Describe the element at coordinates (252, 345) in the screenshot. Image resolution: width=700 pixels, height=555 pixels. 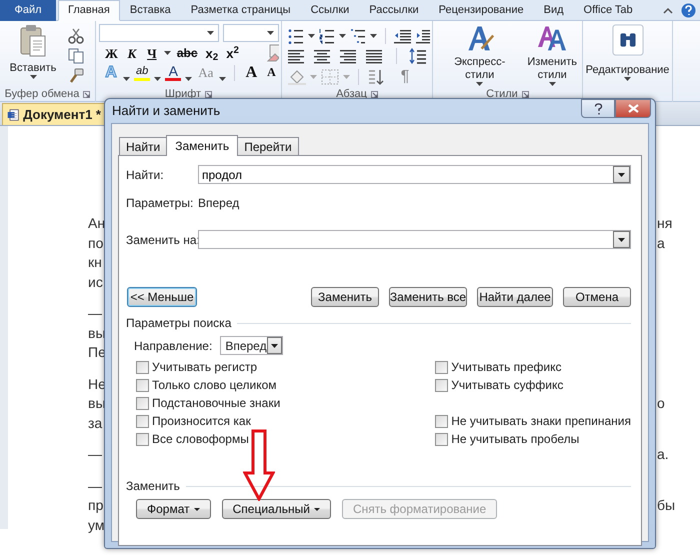
I see `direction-select: Вперед` at that location.